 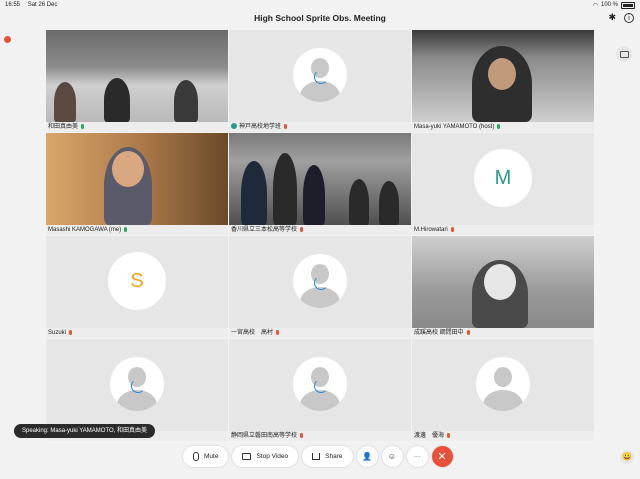 I want to click on participant-name: M.Hirowatari, so click(x=503, y=230).